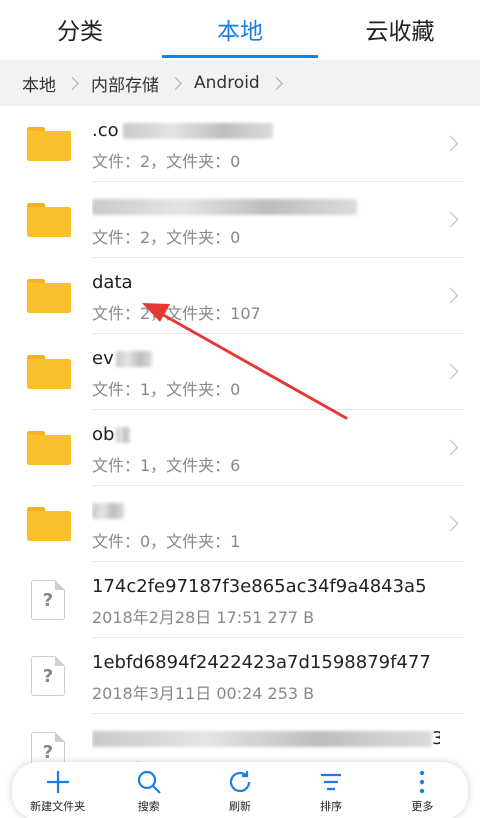  Describe the element at coordinates (112, 282) in the screenshot. I see `item-name: data` at that location.